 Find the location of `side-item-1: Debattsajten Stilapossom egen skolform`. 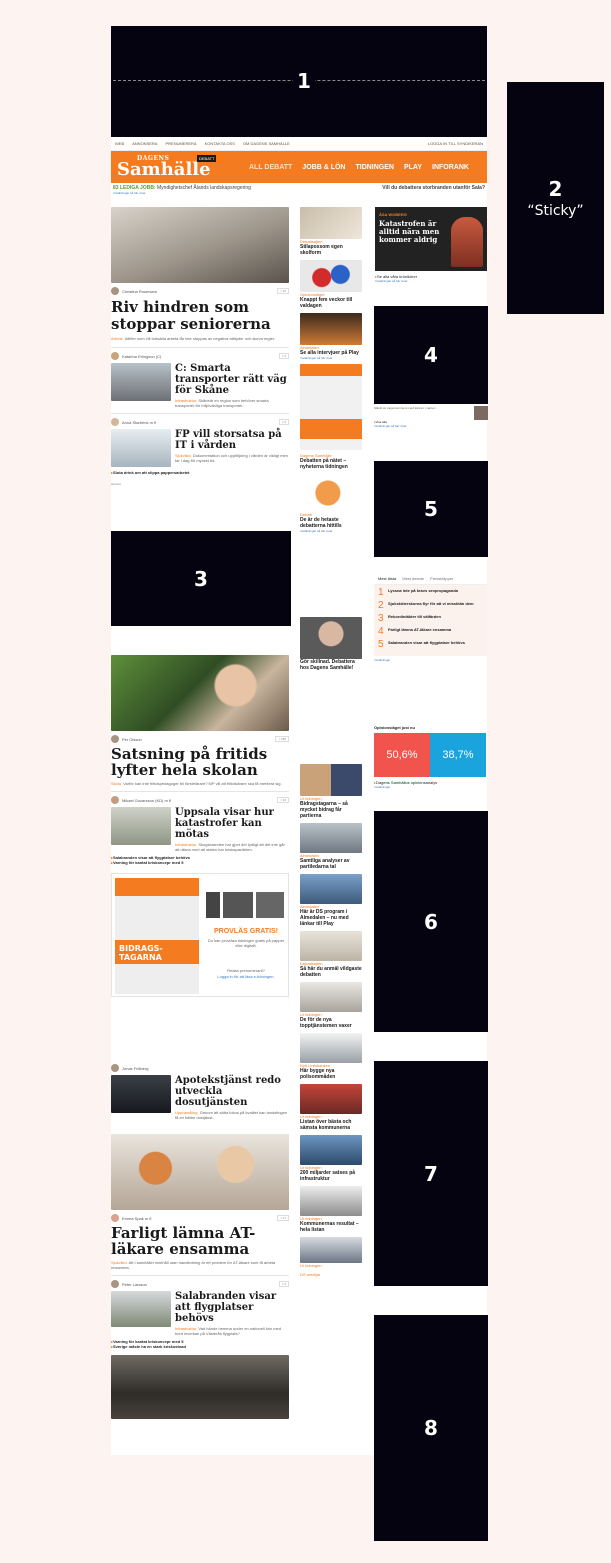

side-item-1: Debattsajten Stilapossom egen skolform is located at coordinates (331, 247).